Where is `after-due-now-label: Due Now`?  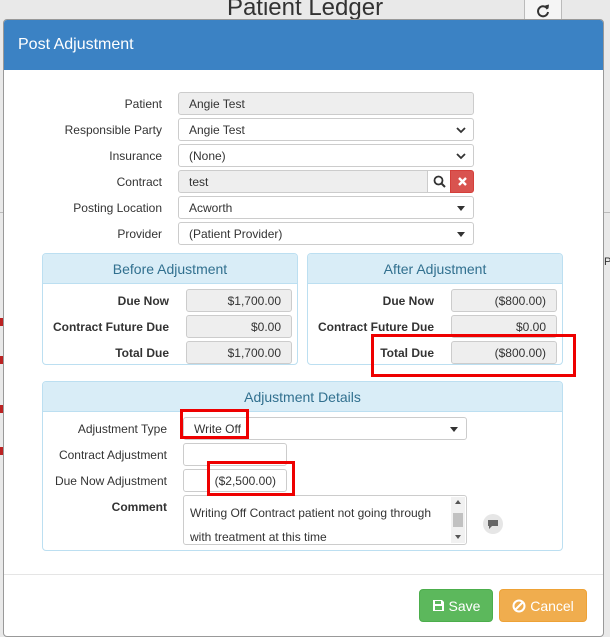
after-due-now-label: Due Now is located at coordinates (408, 301).